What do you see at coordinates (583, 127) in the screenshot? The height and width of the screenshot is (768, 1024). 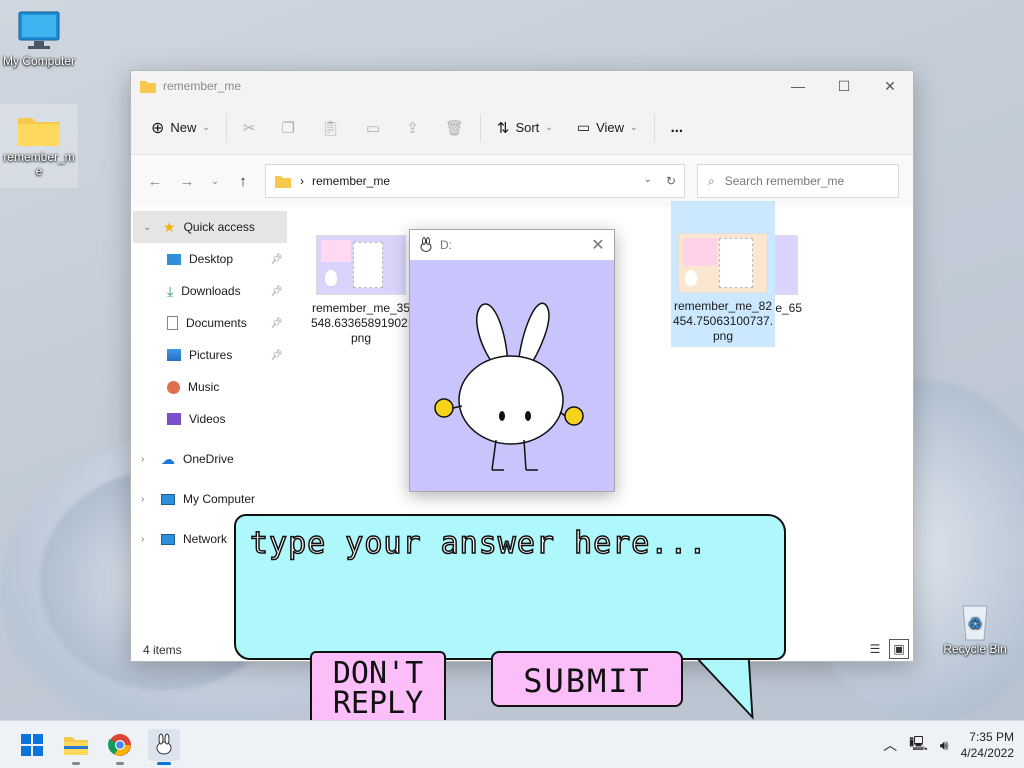 I see `view-icon: ▭` at bounding box center [583, 127].